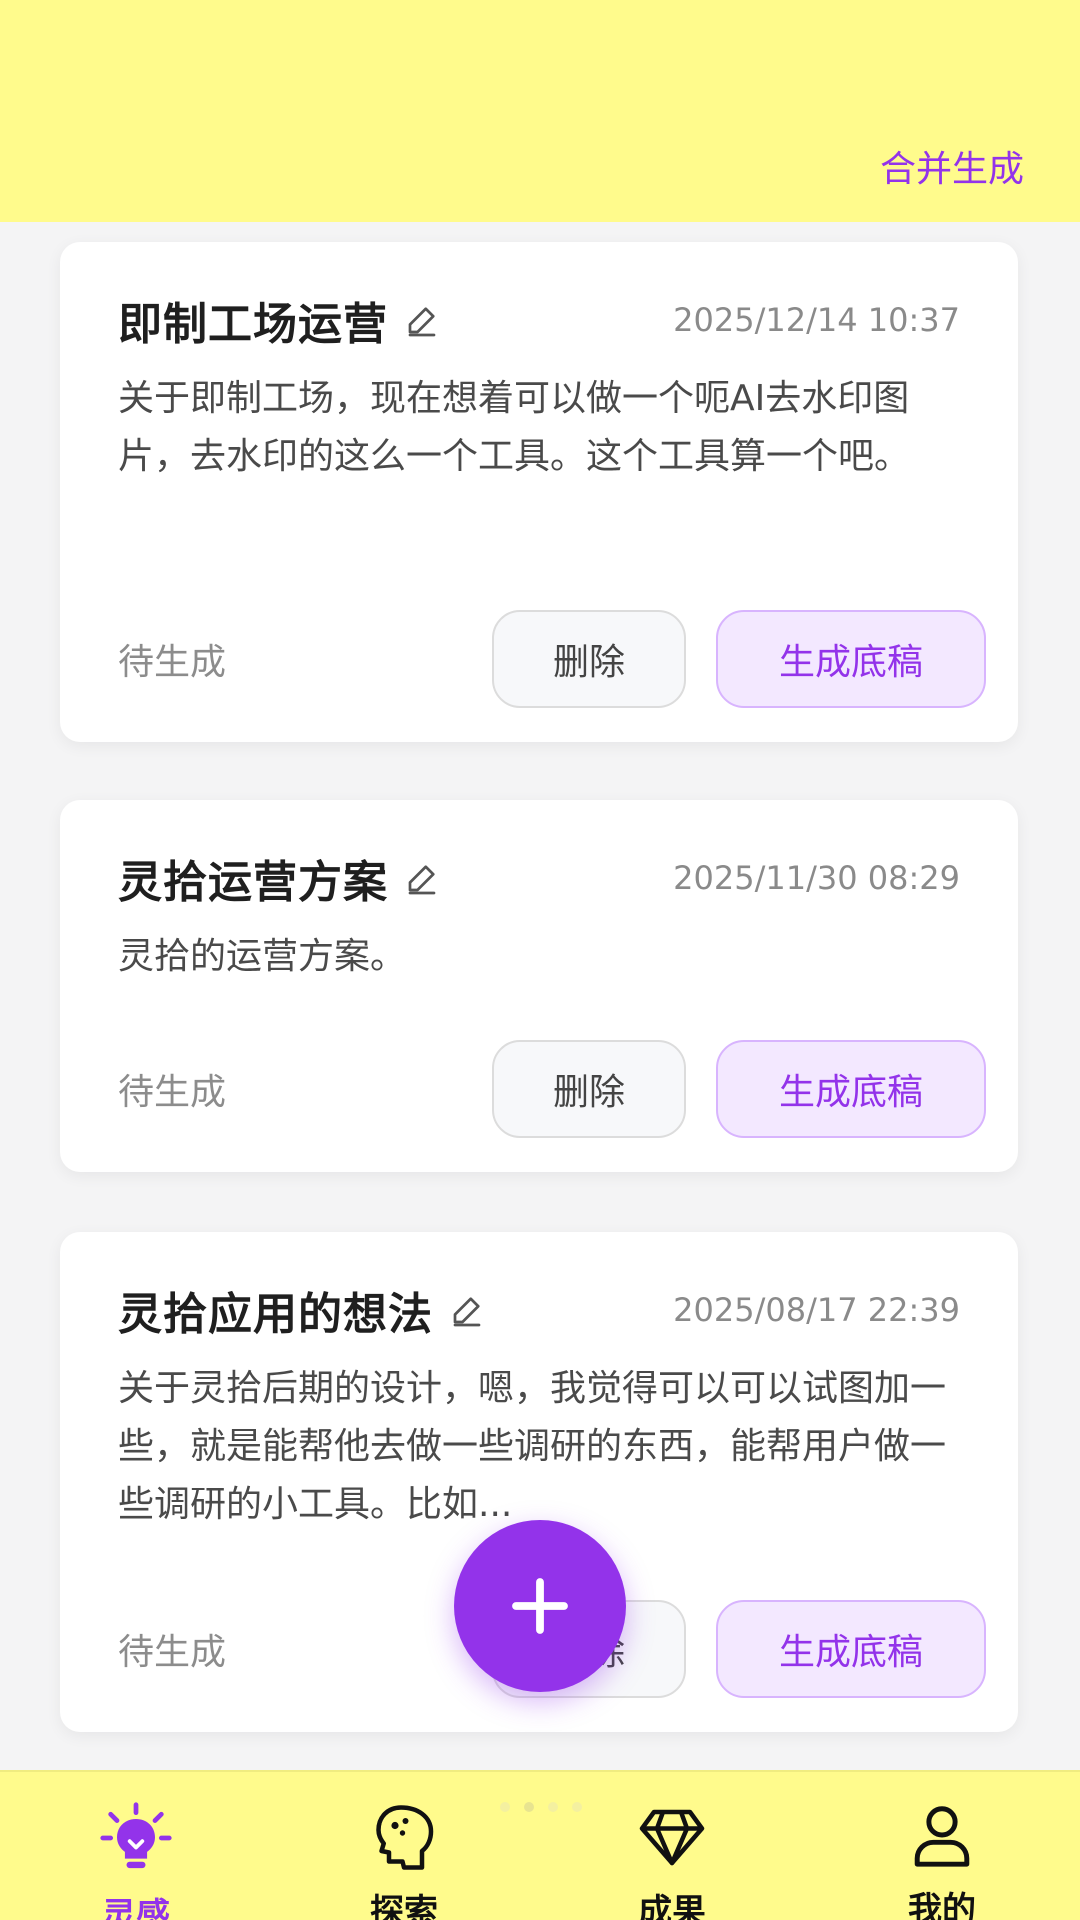 The height and width of the screenshot is (1920, 1080). I want to click on diamond-icon, so click(672, 1836).